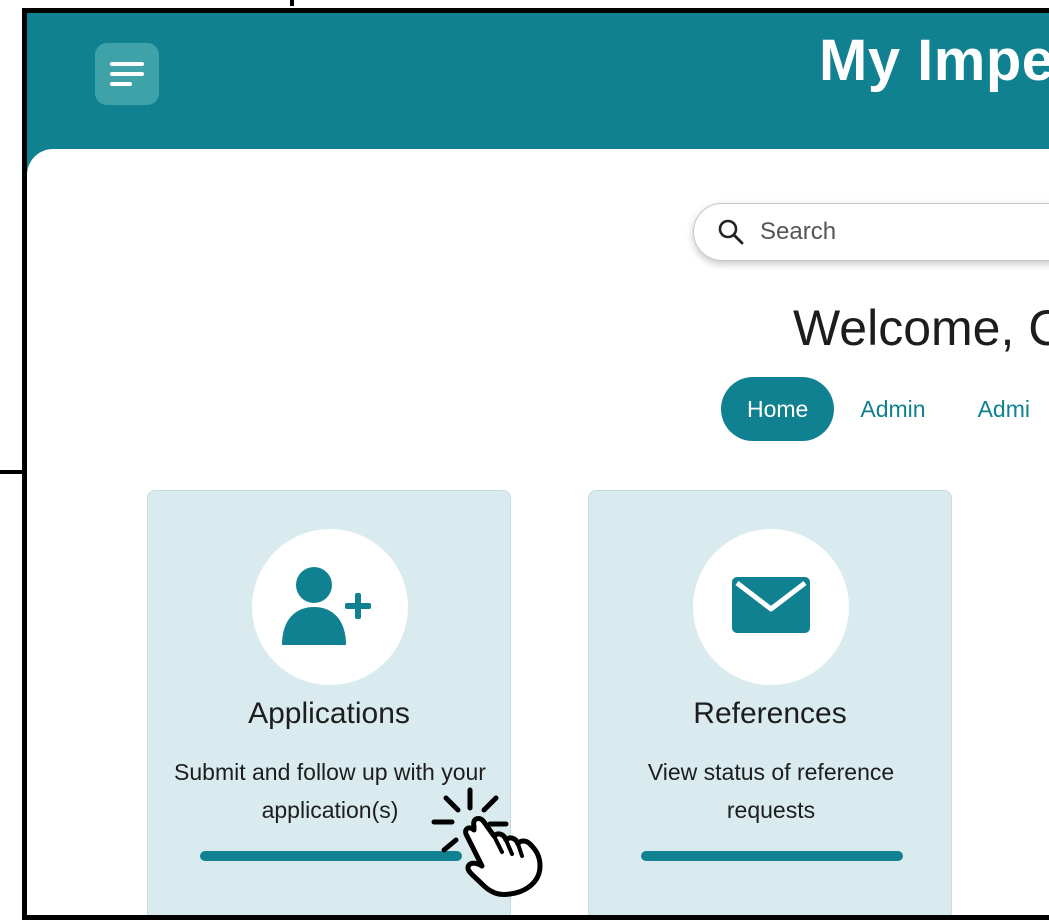 This screenshot has height=921, width=1049. I want to click on envelope-icon, so click(771, 607).